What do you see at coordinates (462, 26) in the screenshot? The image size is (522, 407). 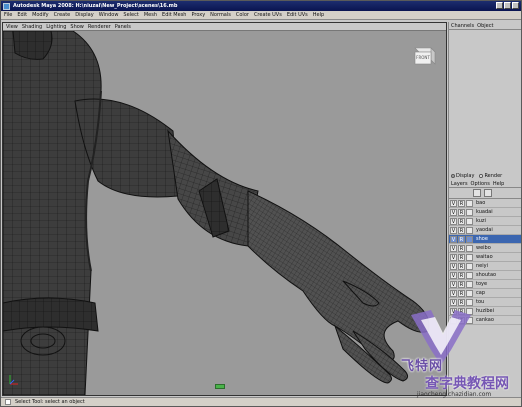 I see `channels-menu: Channels` at bounding box center [462, 26].